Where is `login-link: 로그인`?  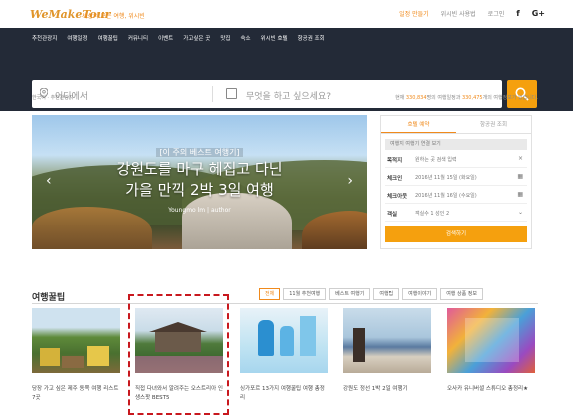 login-link: 로그인 is located at coordinates (496, 13).